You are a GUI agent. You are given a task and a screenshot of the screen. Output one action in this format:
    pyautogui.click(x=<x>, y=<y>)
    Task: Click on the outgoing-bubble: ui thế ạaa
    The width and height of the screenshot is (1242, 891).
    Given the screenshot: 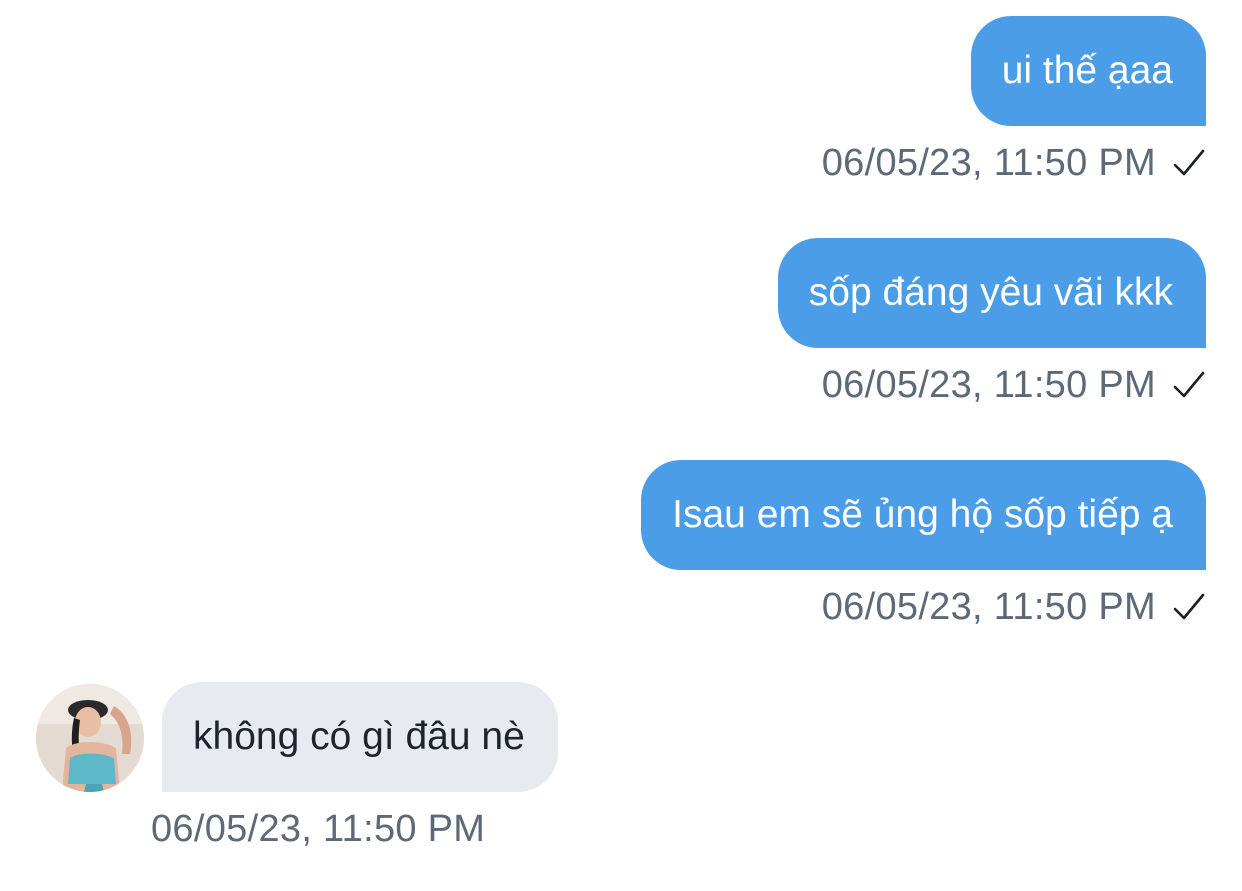 What is the action you would take?
    pyautogui.click(x=1088, y=71)
    